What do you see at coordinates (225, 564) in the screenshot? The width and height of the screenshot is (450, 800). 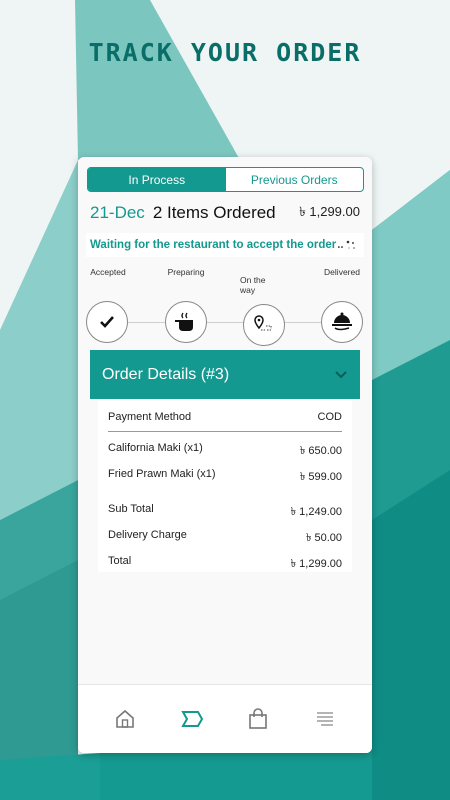 I see `total-row: Total ৳ 1,299.00` at bounding box center [225, 564].